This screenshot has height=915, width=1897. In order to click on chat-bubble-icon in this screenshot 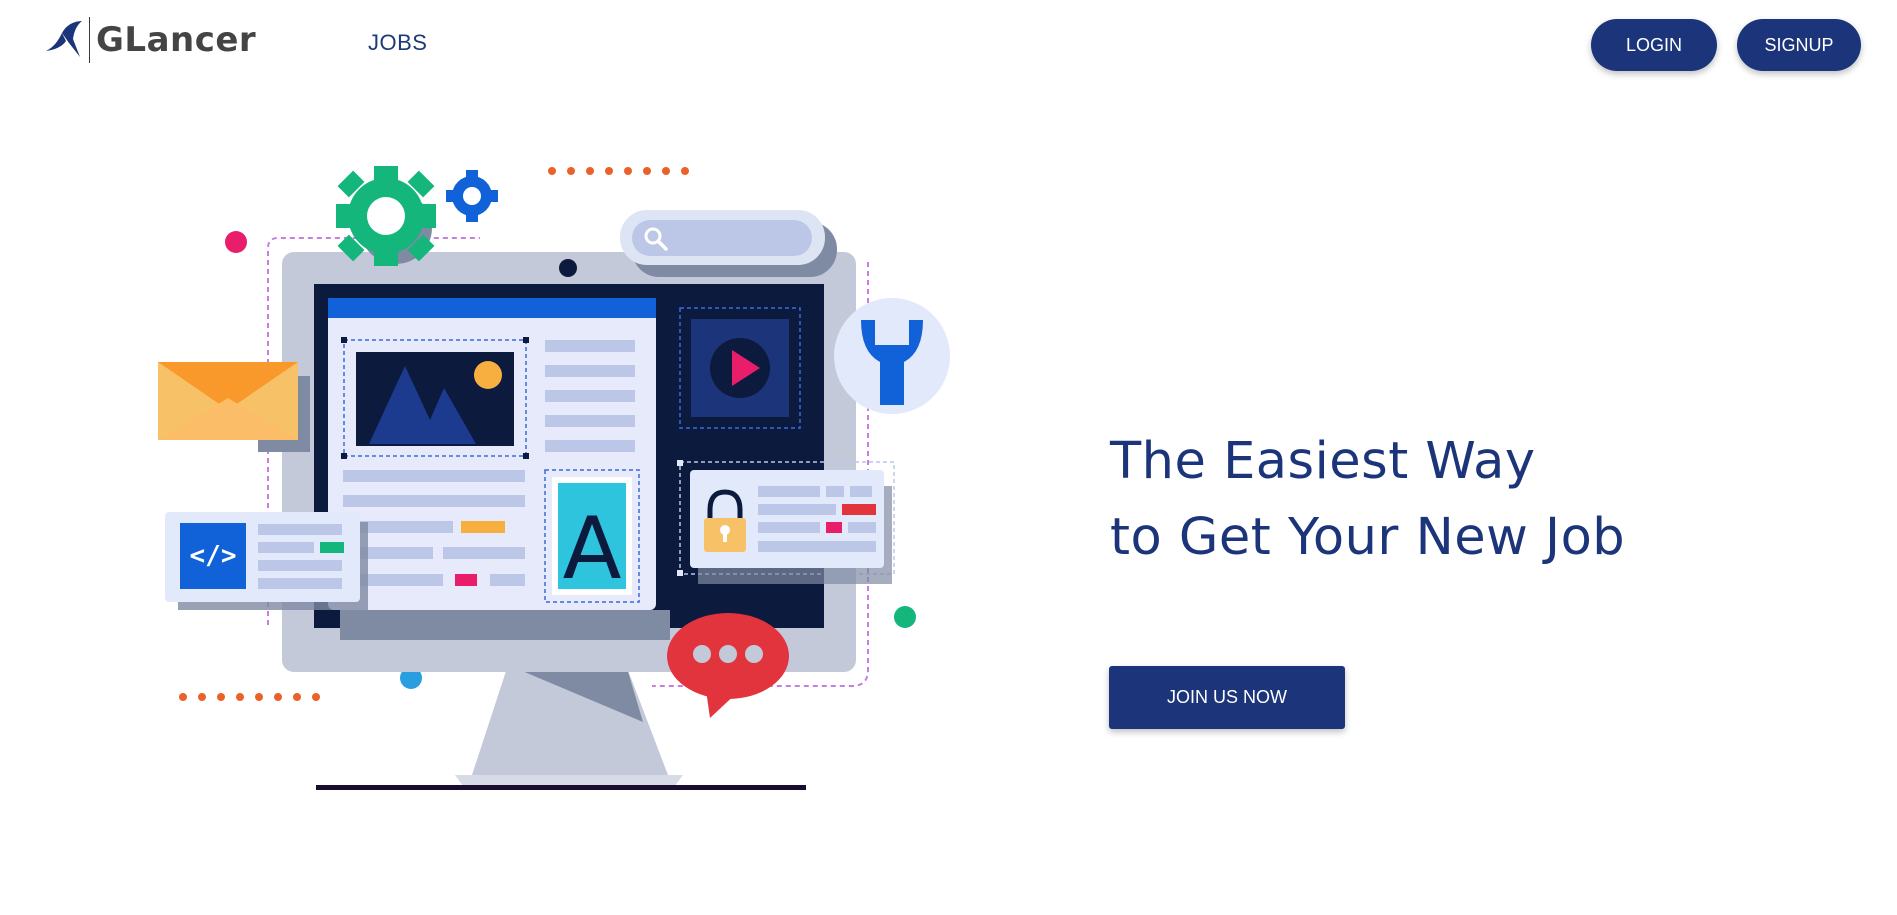, I will do `click(728, 665)`.